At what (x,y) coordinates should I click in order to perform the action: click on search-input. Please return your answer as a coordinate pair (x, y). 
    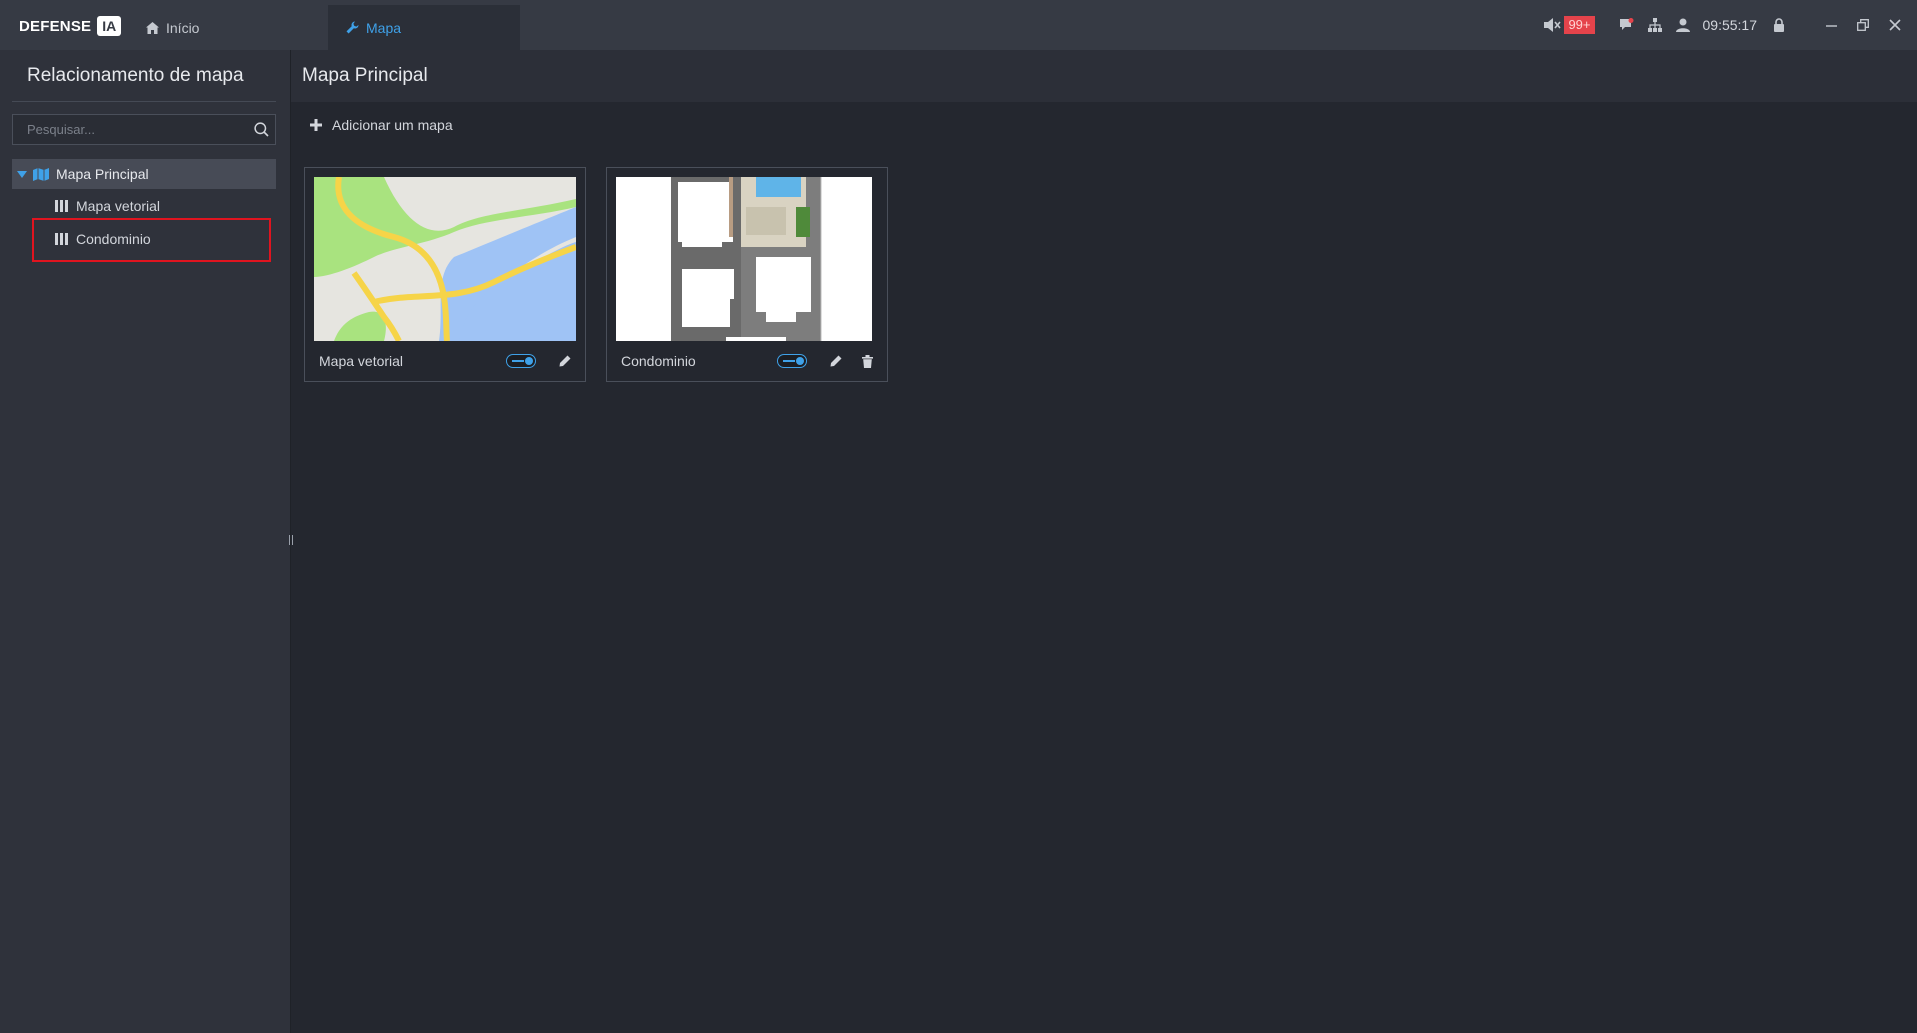
    Looking at the image, I should click on (130, 129).